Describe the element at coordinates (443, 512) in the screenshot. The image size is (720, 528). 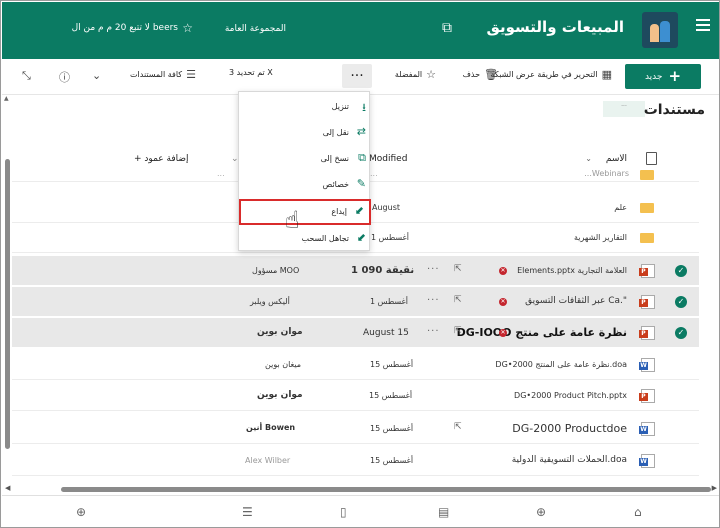
I see `news-icon: ▤` at that location.